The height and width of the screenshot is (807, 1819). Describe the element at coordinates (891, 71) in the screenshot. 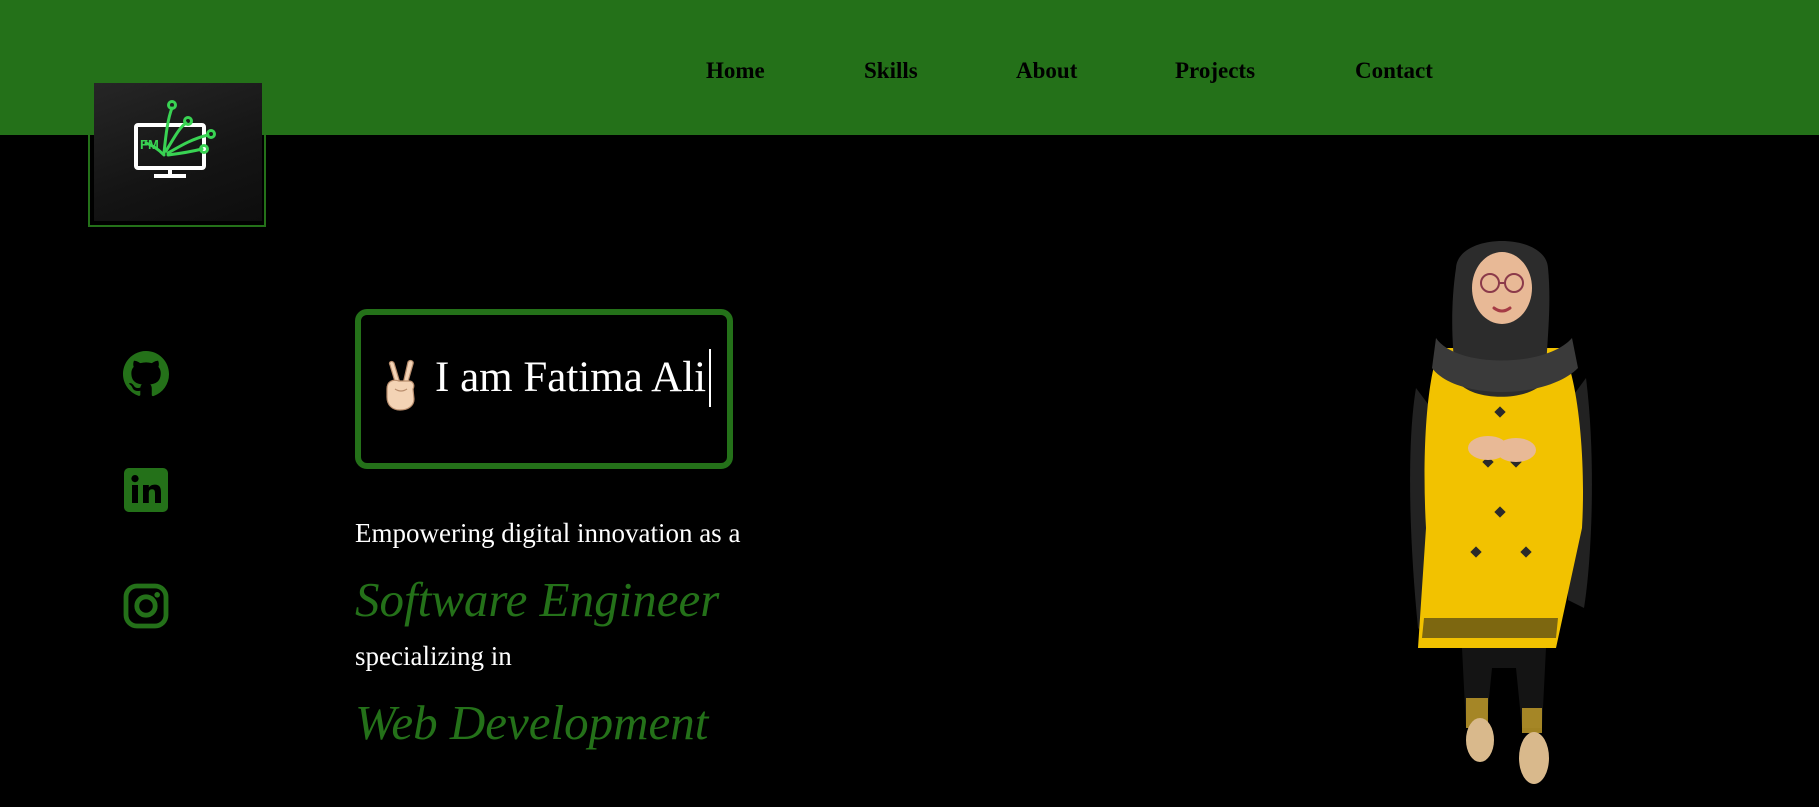

I see `nav-skills-link: Skills` at that location.